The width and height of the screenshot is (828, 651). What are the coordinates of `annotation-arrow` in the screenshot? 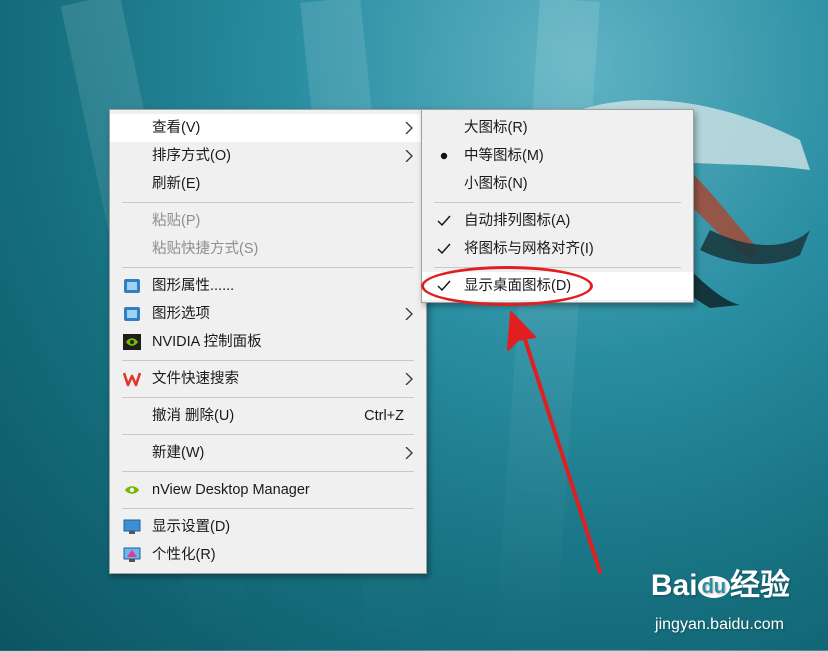 It's located at (554, 442).